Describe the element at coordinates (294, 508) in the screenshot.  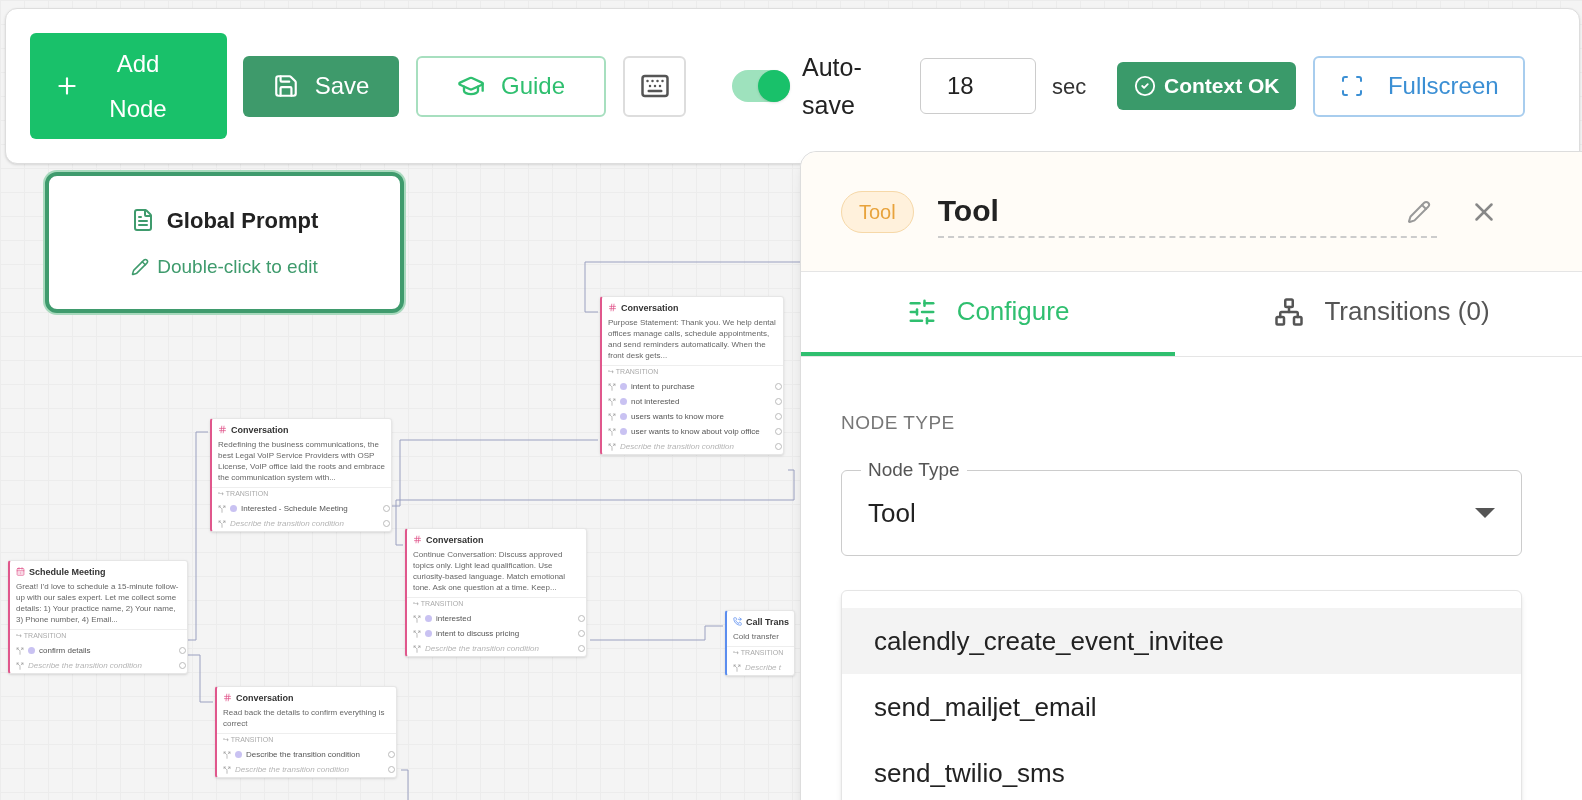
I see `transition-label: Interested - Schedule Meeting` at that location.